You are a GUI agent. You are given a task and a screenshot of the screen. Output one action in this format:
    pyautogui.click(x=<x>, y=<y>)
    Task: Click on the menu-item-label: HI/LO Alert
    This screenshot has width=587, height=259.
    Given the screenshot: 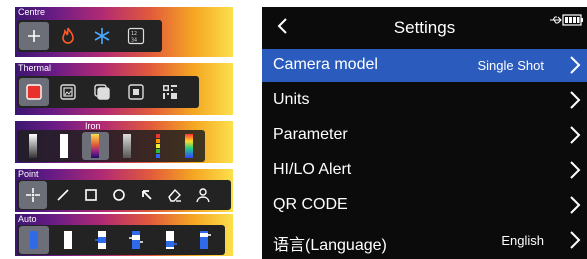 What is the action you would take?
    pyautogui.click(x=312, y=169)
    